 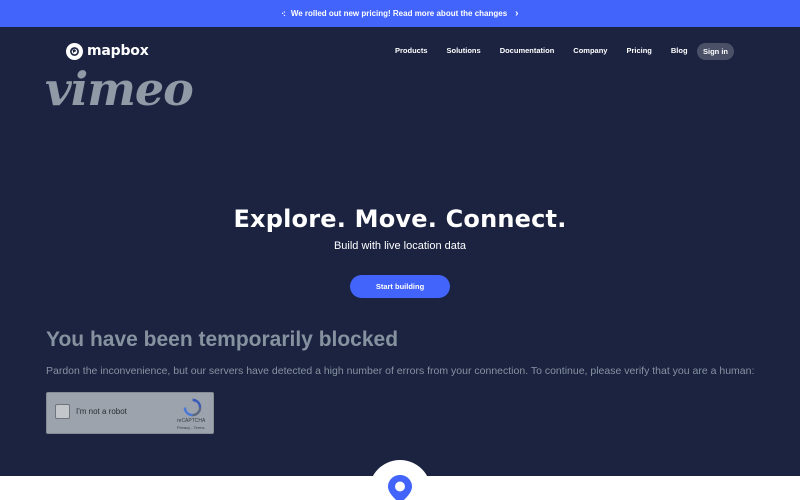 I want to click on mapbox-logo: mapbox, so click(x=107, y=51).